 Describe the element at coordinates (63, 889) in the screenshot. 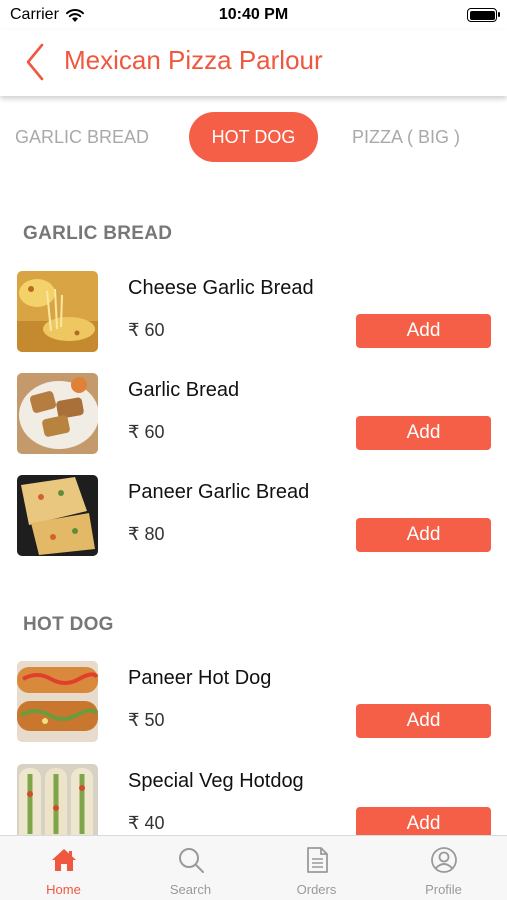

I see `tabbar-home-label: Home` at that location.